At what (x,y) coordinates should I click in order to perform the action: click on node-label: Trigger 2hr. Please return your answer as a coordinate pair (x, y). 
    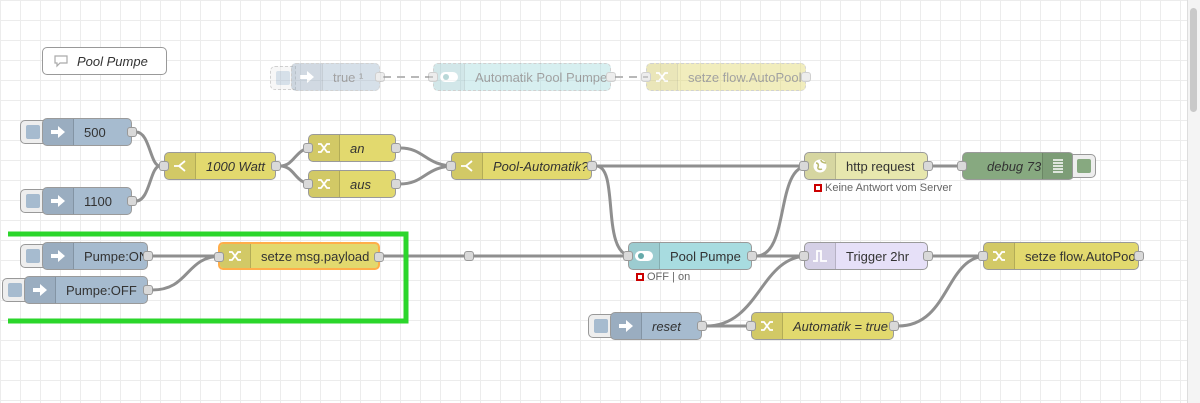
    Looking at the image, I should click on (878, 256).